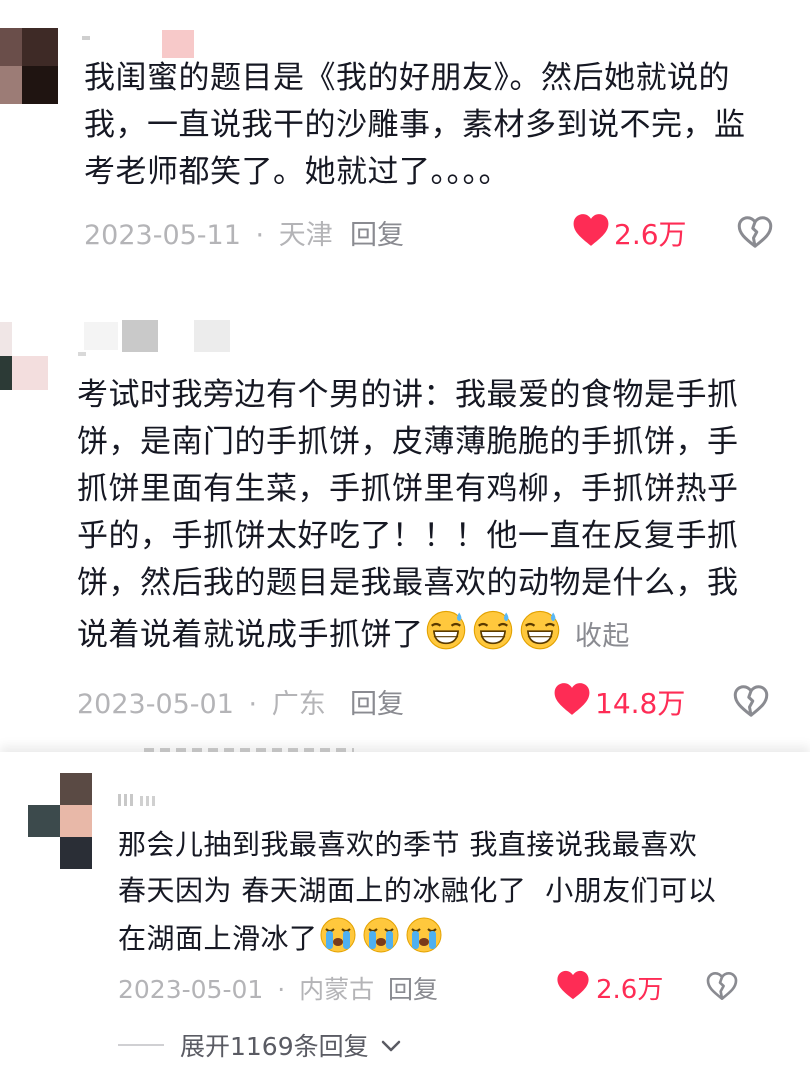 The image size is (810, 1080). What do you see at coordinates (274, 1046) in the screenshot?
I see `expand-replies-label: 展开1169条回复` at bounding box center [274, 1046].